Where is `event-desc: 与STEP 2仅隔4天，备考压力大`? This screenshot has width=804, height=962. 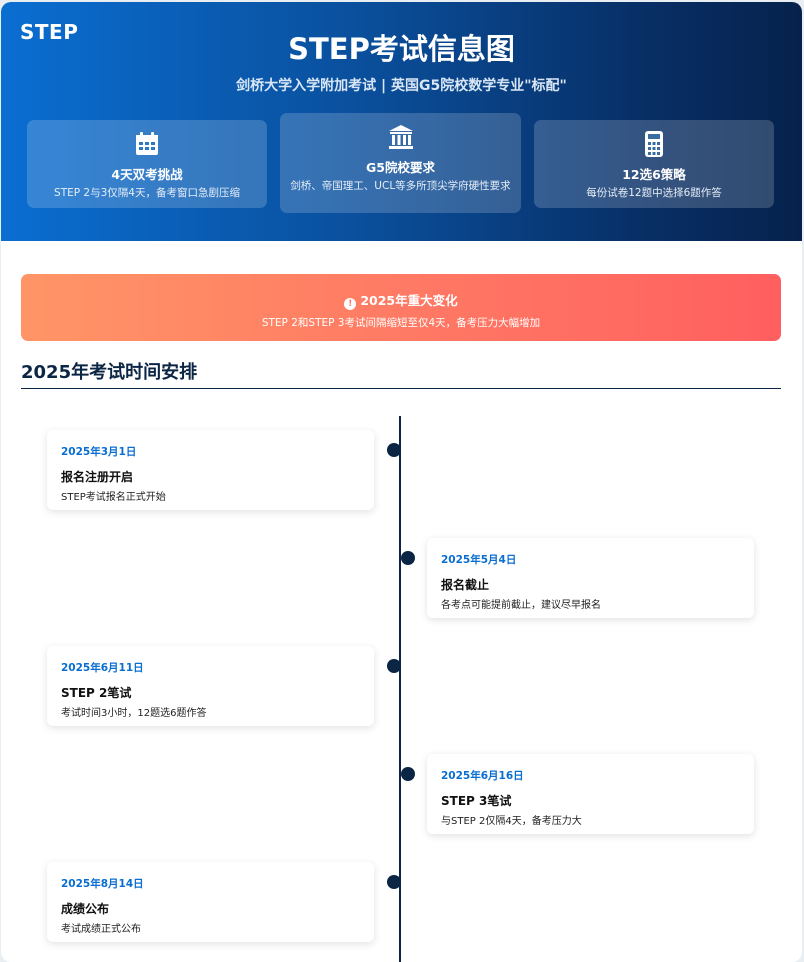
event-desc: 与STEP 2仅隔4天，备考压力大 is located at coordinates (511, 821).